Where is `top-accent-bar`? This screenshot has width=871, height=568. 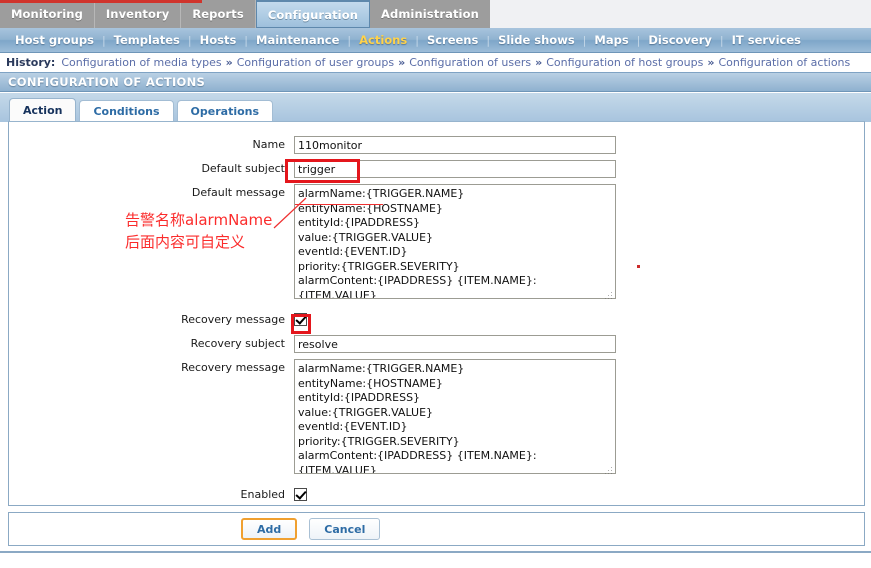 top-accent-bar is located at coordinates (101, 1).